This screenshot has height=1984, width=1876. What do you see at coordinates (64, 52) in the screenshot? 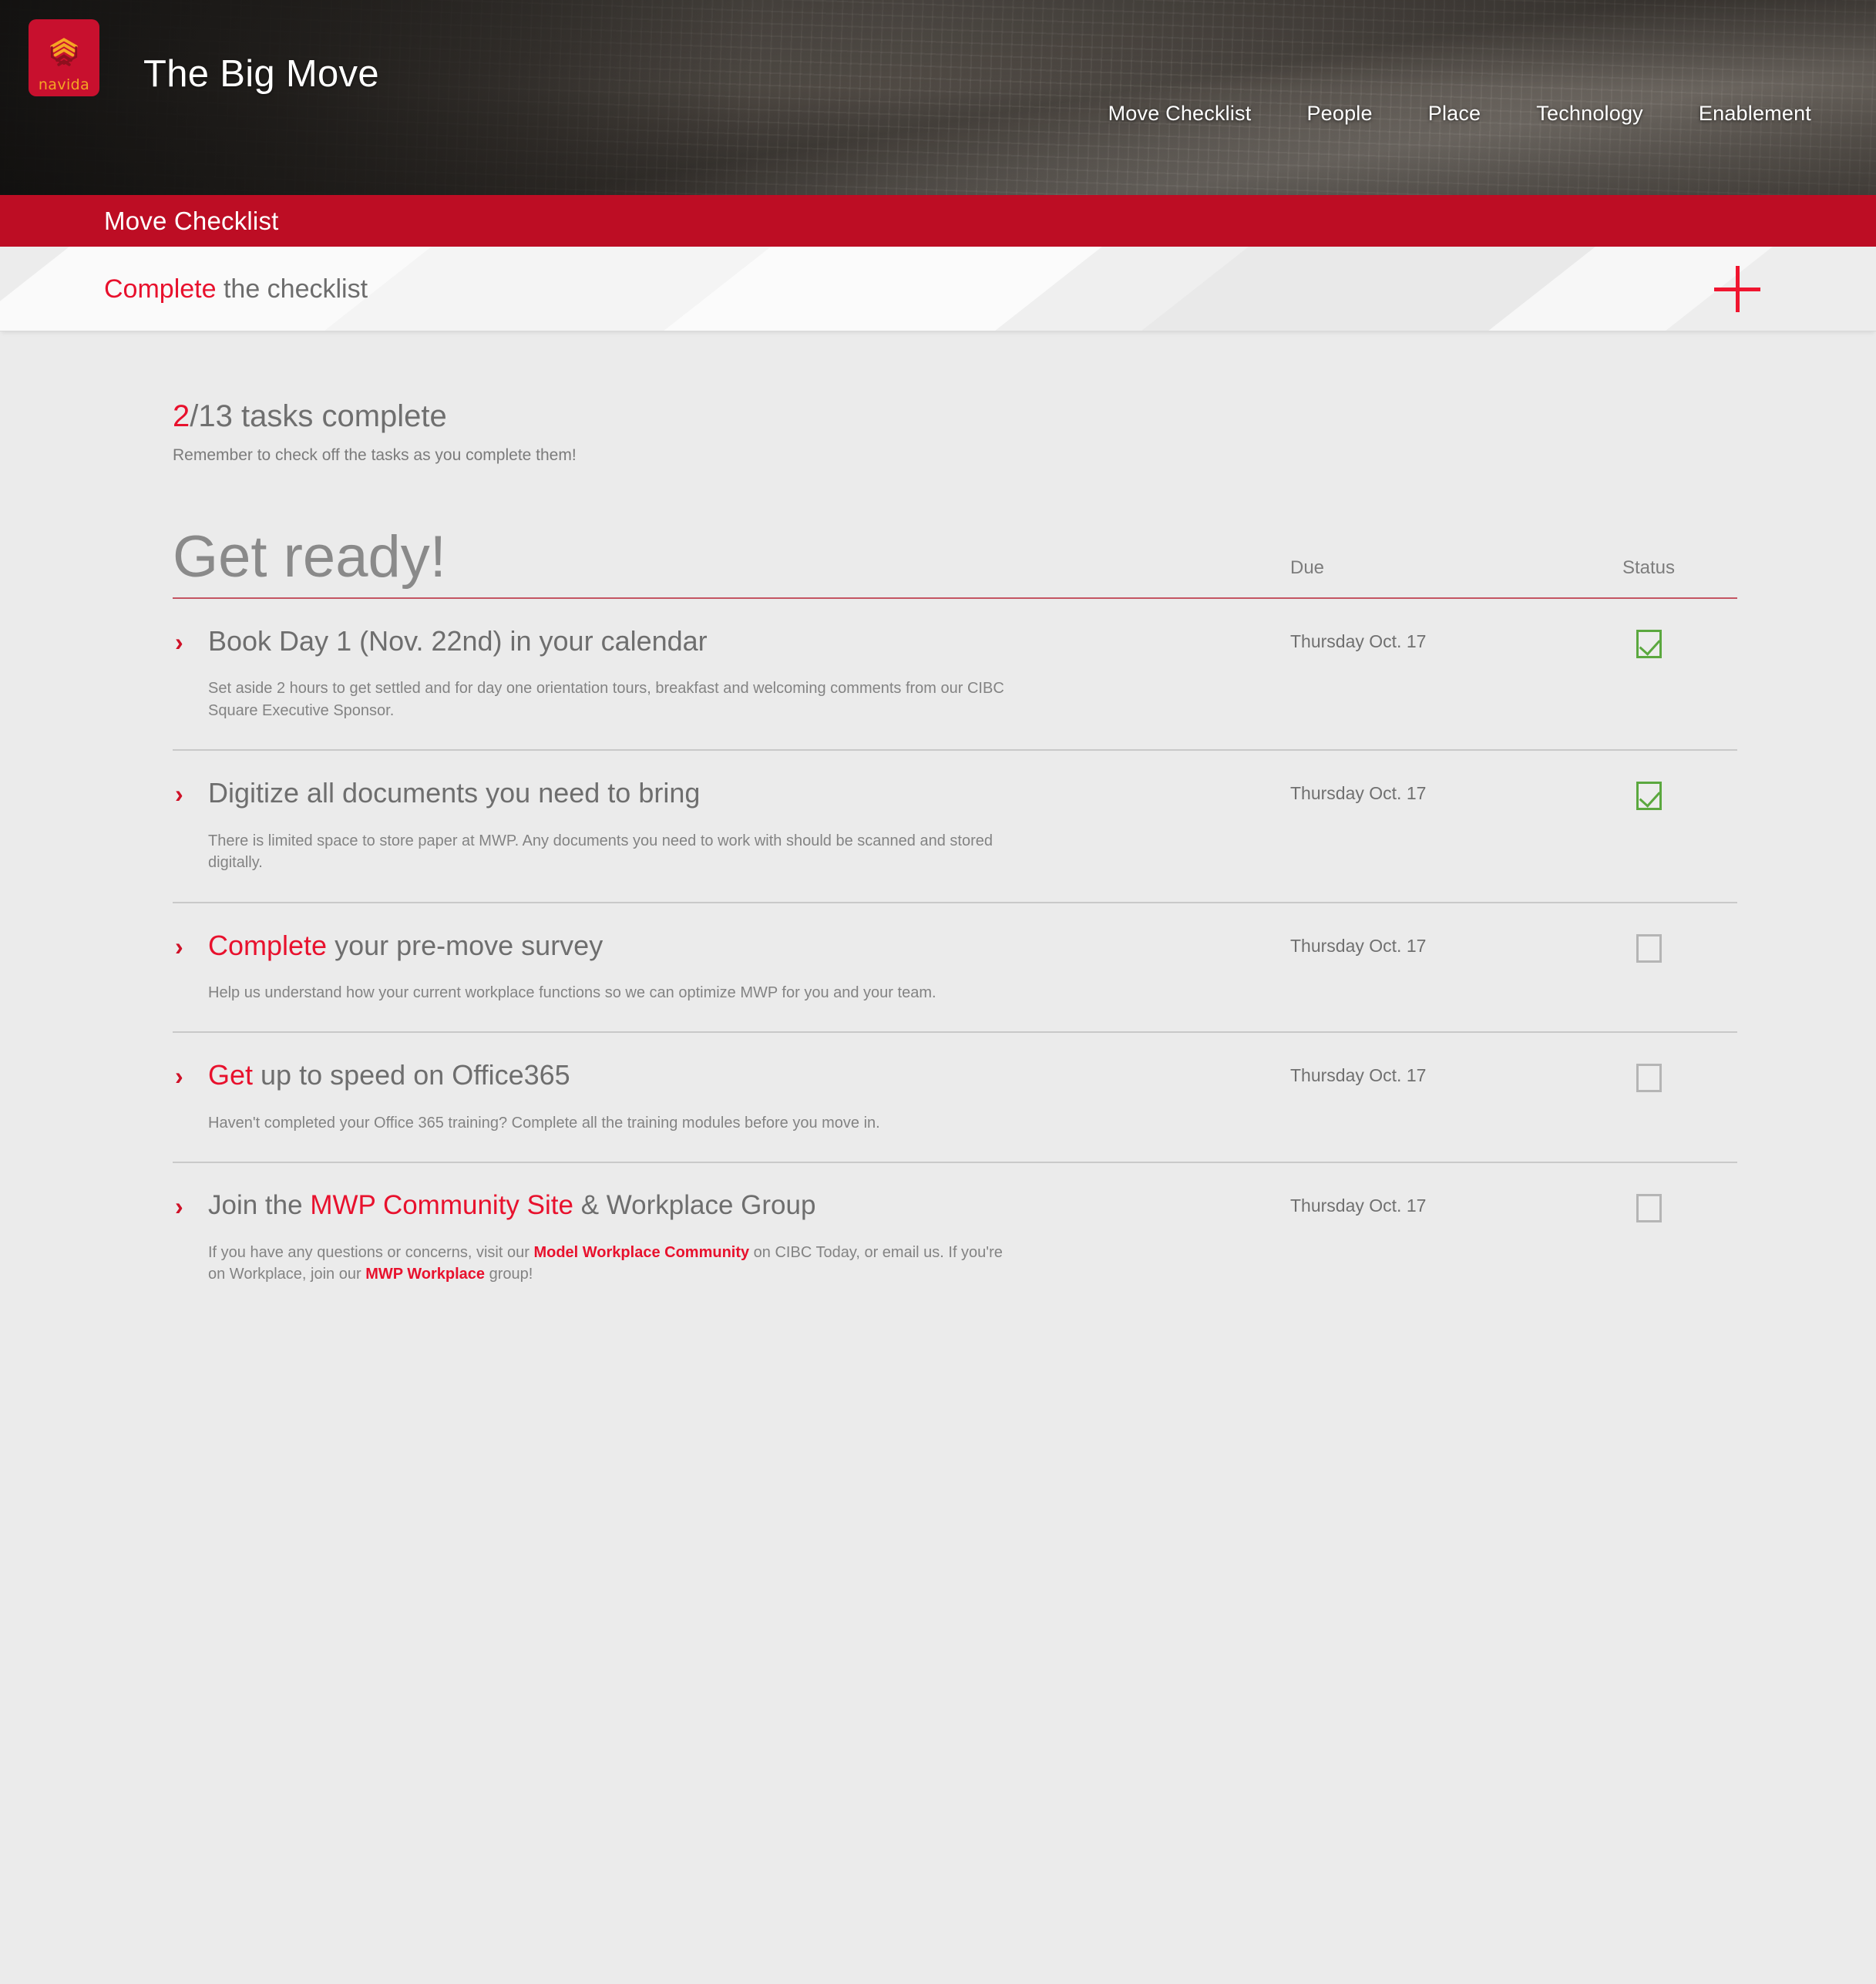
I see `stacked-cube-logo-icon` at bounding box center [64, 52].